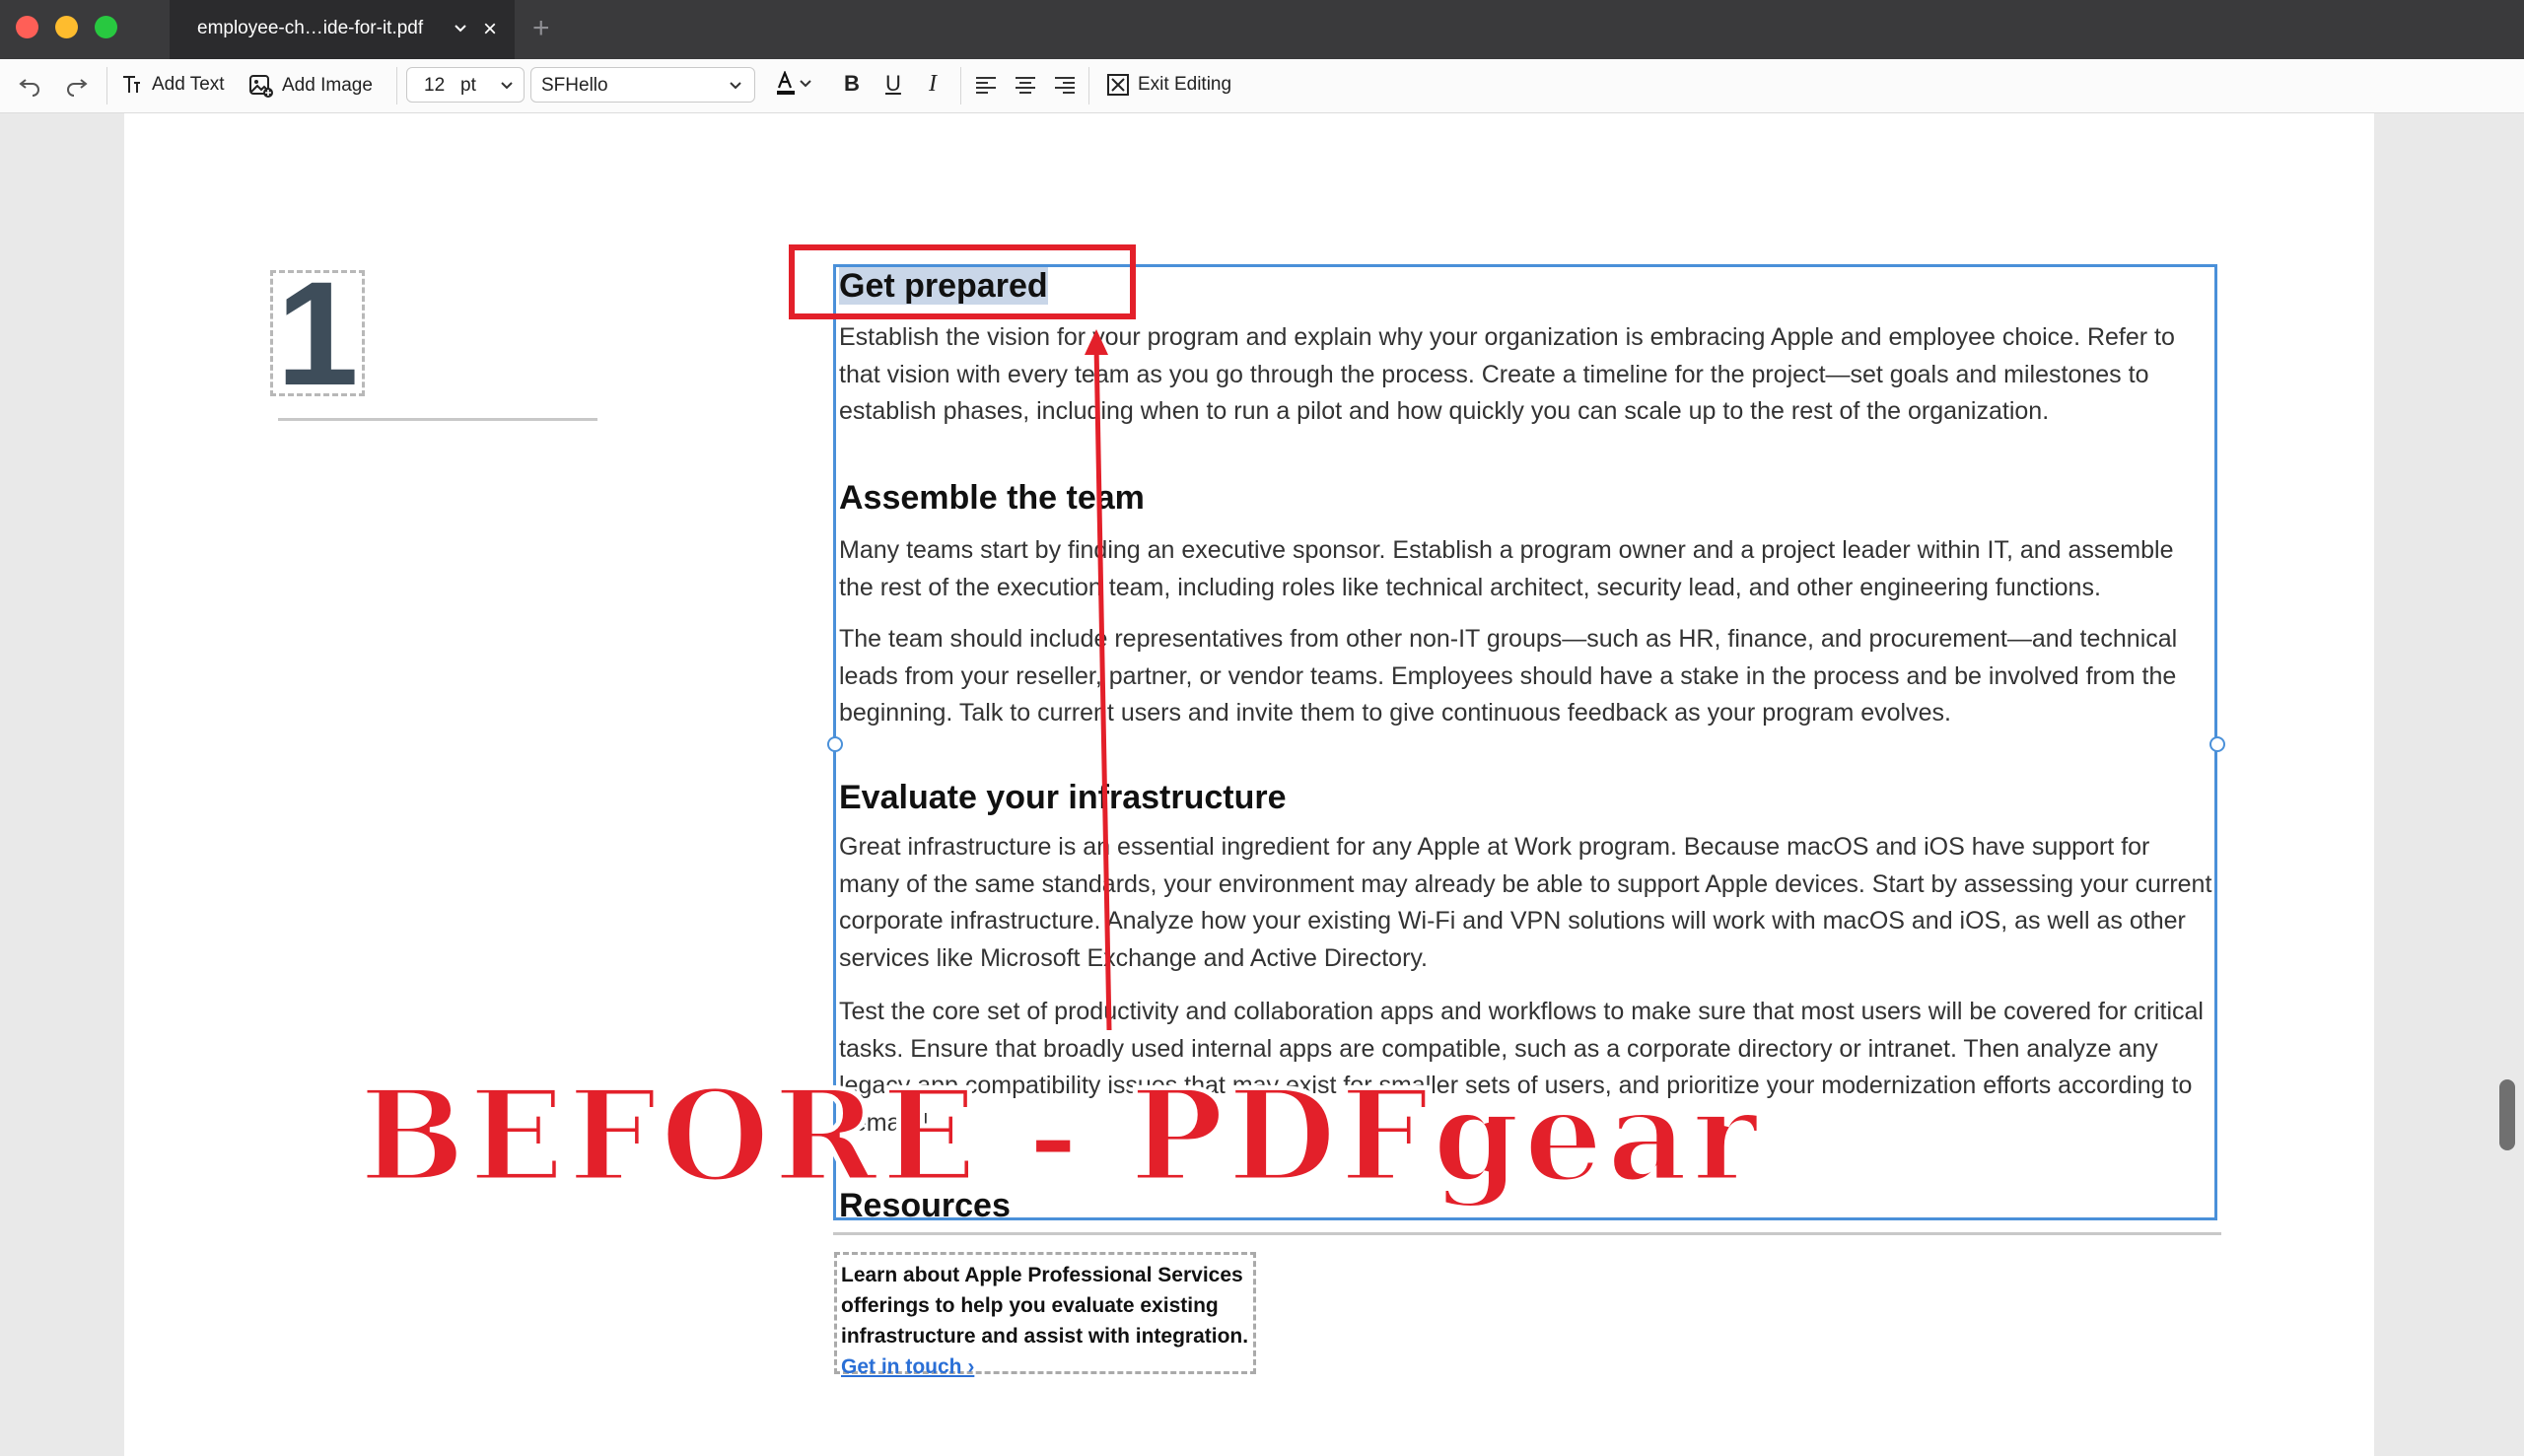  I want to click on before-banner: BEFORE - PDFgear, so click(1059, 1137).